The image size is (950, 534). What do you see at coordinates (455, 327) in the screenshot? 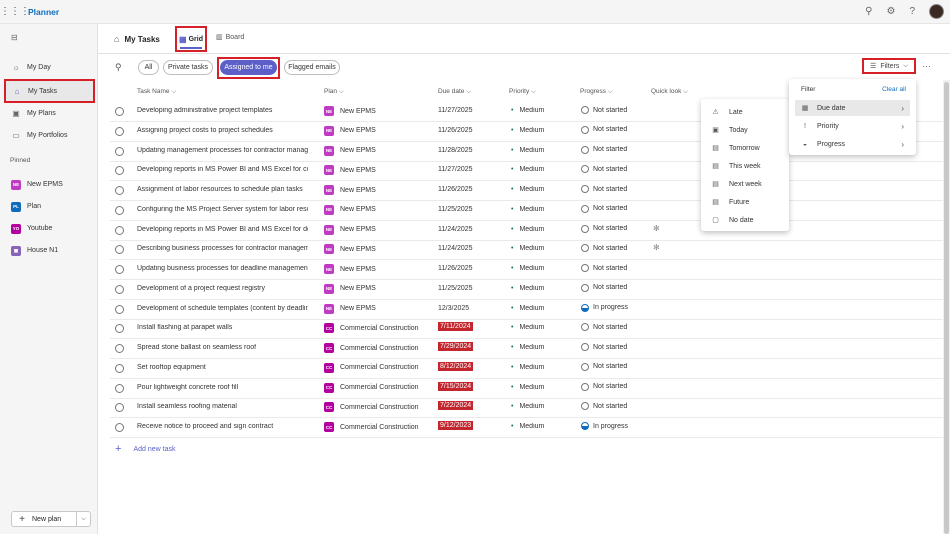
I see `task-due-date: 7/11/2024` at bounding box center [455, 327].